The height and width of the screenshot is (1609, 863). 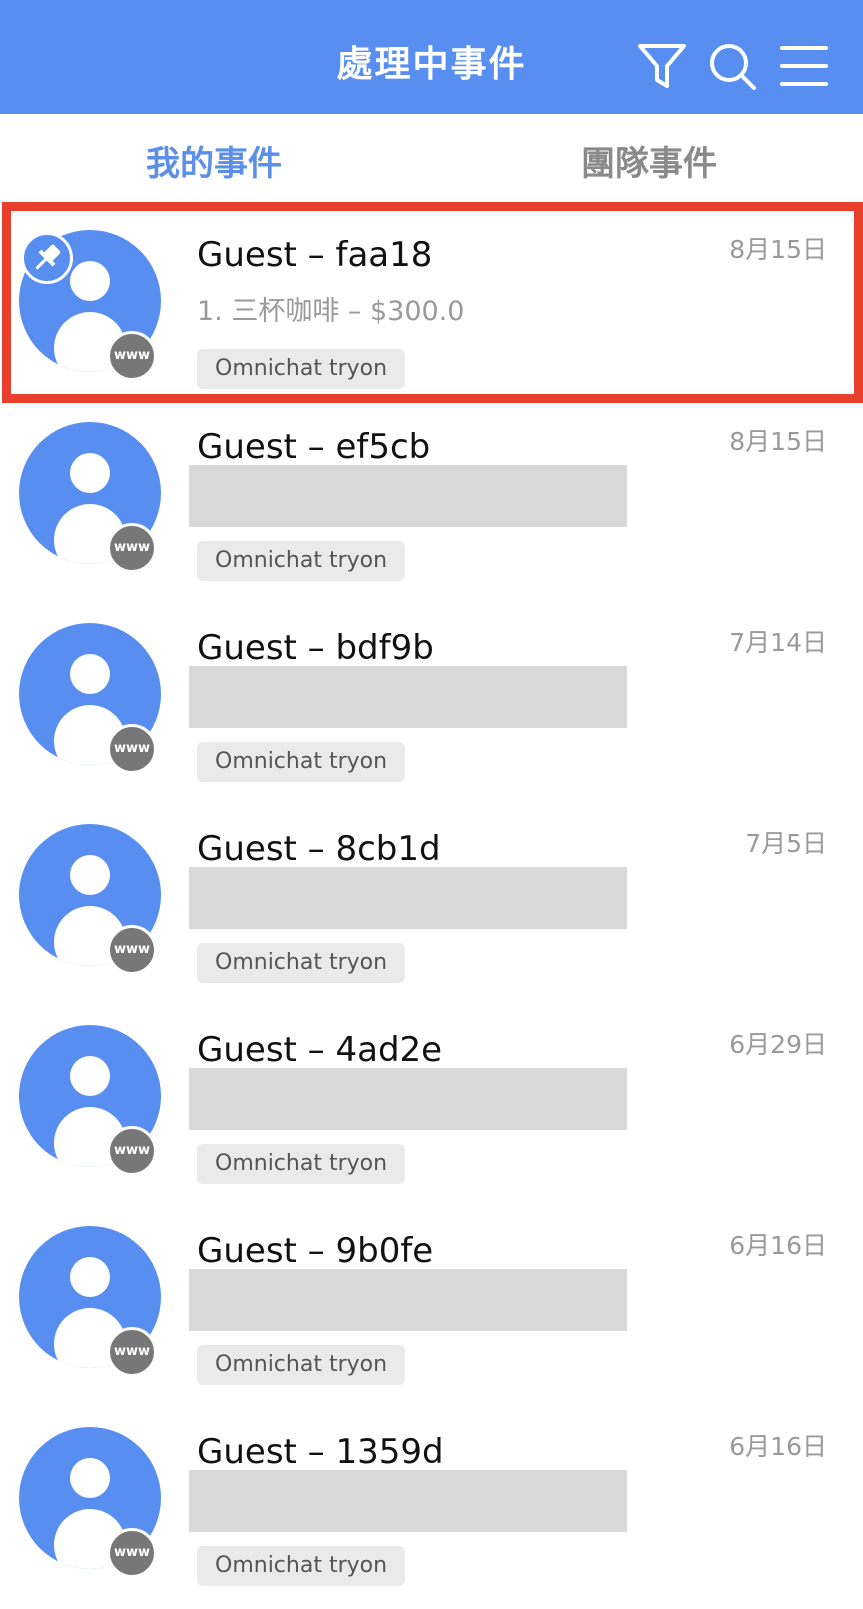 I want to click on contact-name: Guest – faa18, so click(x=315, y=255).